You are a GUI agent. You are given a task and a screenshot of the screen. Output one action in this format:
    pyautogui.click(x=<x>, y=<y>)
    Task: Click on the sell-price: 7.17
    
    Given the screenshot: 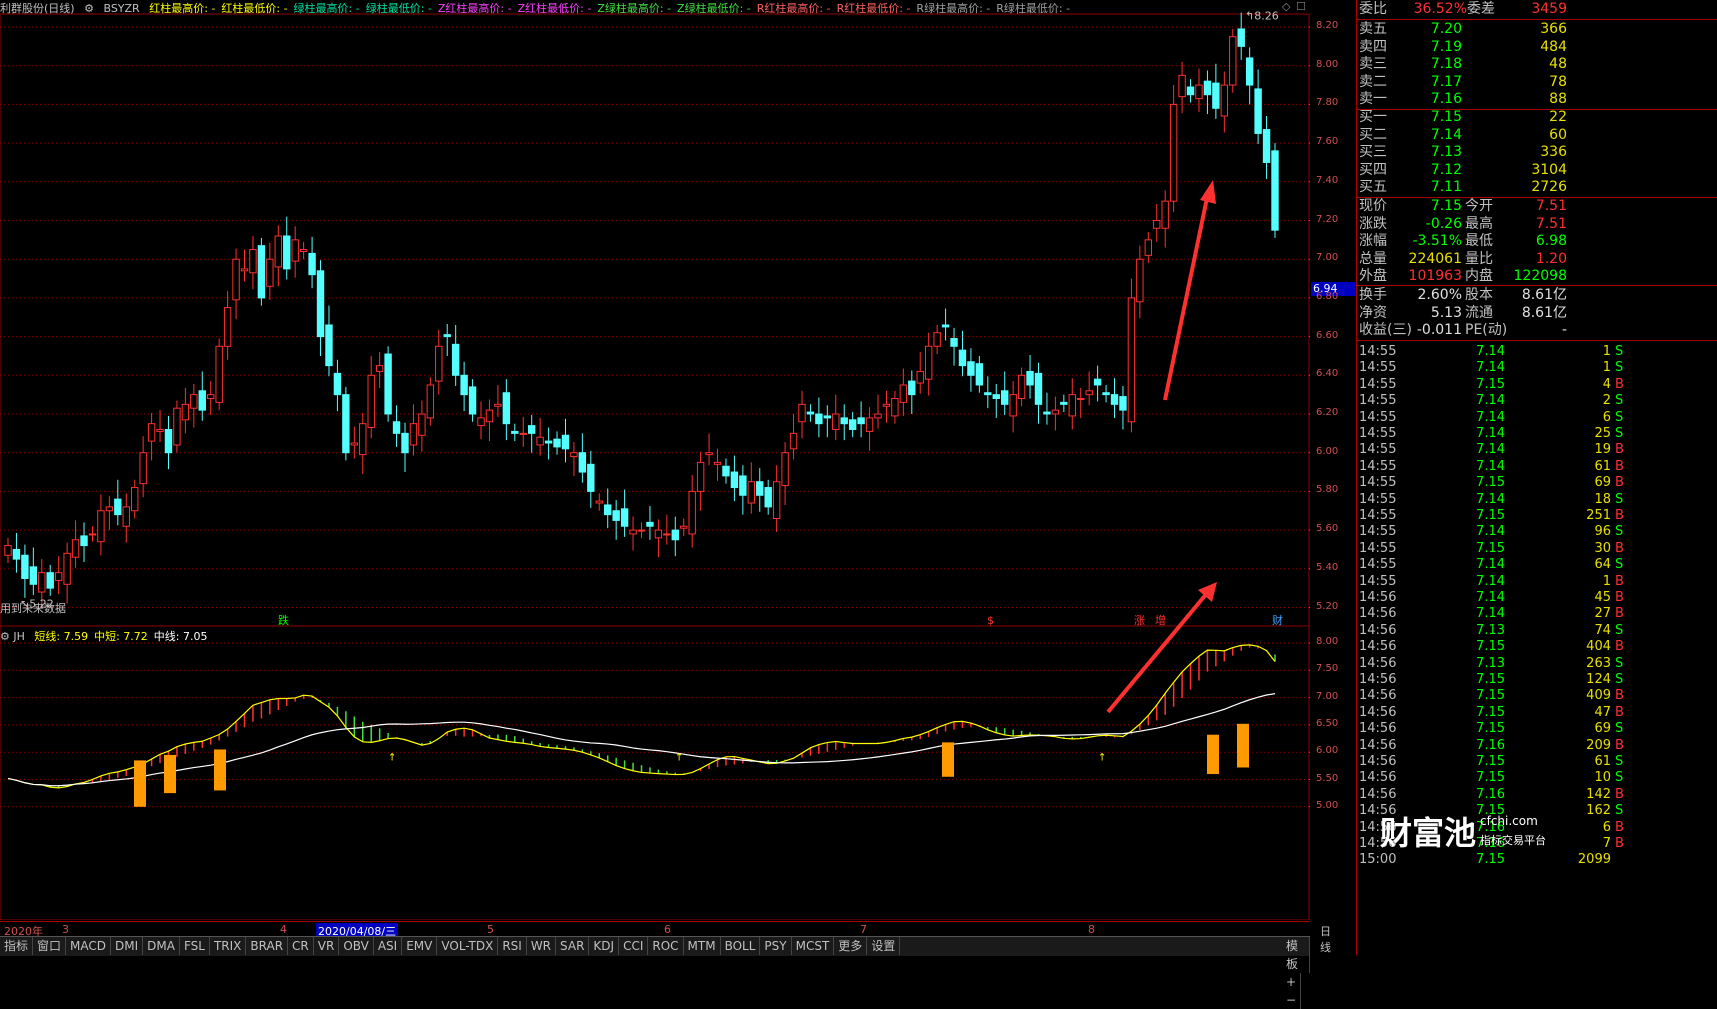 What is the action you would take?
    pyautogui.click(x=1446, y=81)
    